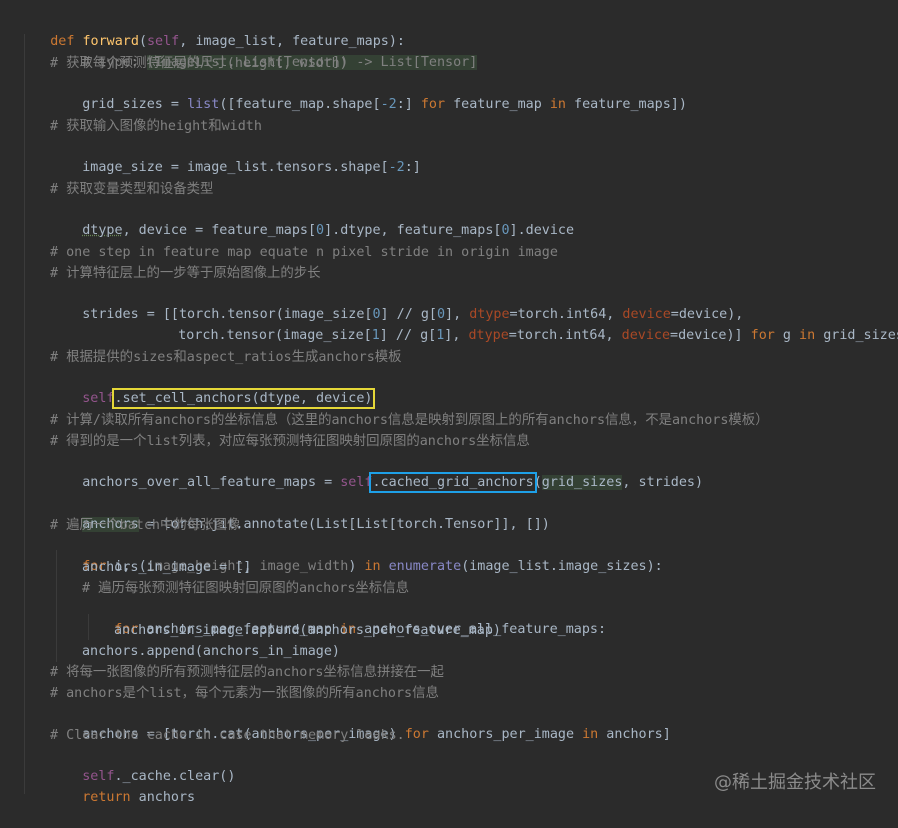 The image size is (898, 828). Describe the element at coordinates (582, 482) in the screenshot. I see `variable-highlight: grid_sizes` at that location.